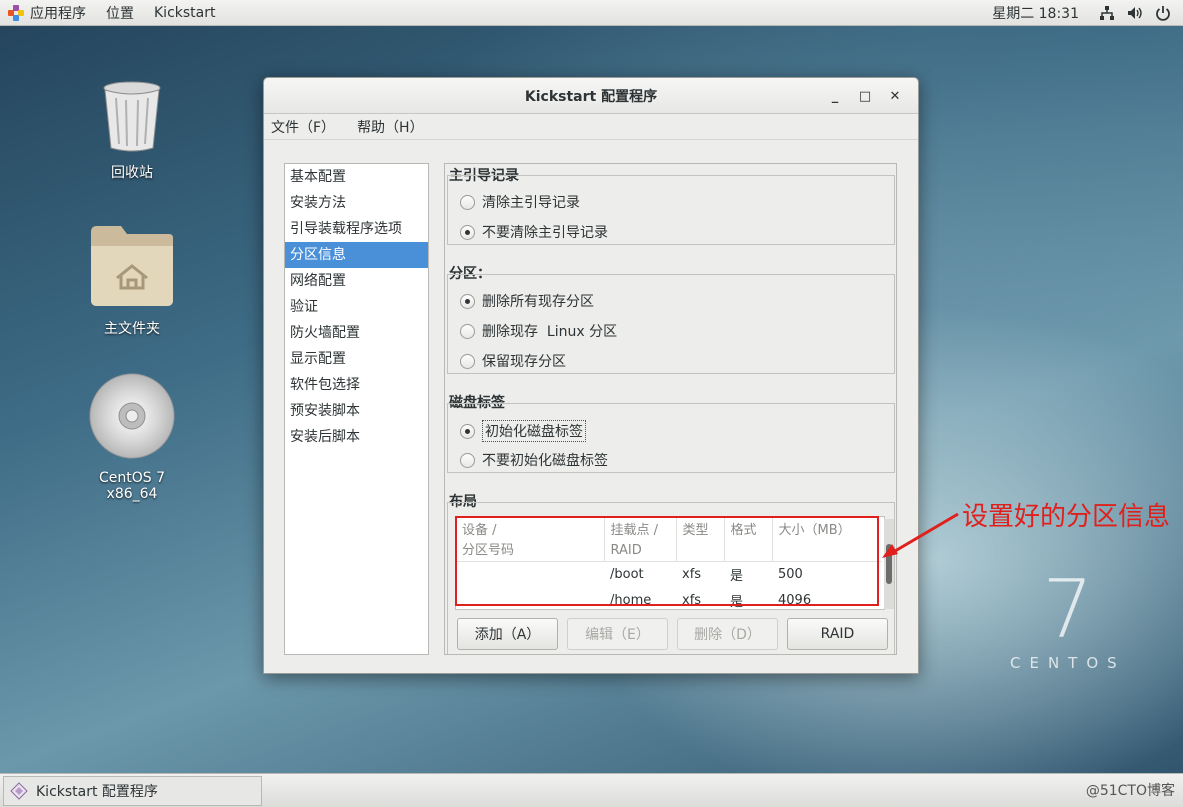 The image size is (1183, 807). What do you see at coordinates (920, 535) in the screenshot?
I see `annotation-arrow-icon` at bounding box center [920, 535].